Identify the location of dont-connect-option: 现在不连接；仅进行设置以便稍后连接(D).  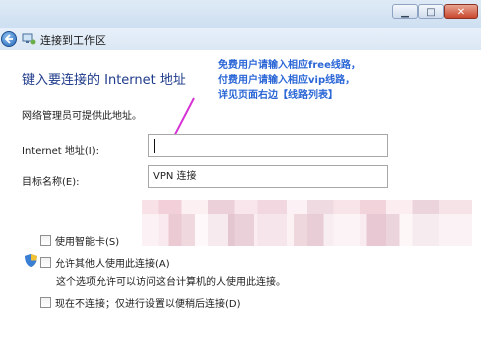
(140, 302).